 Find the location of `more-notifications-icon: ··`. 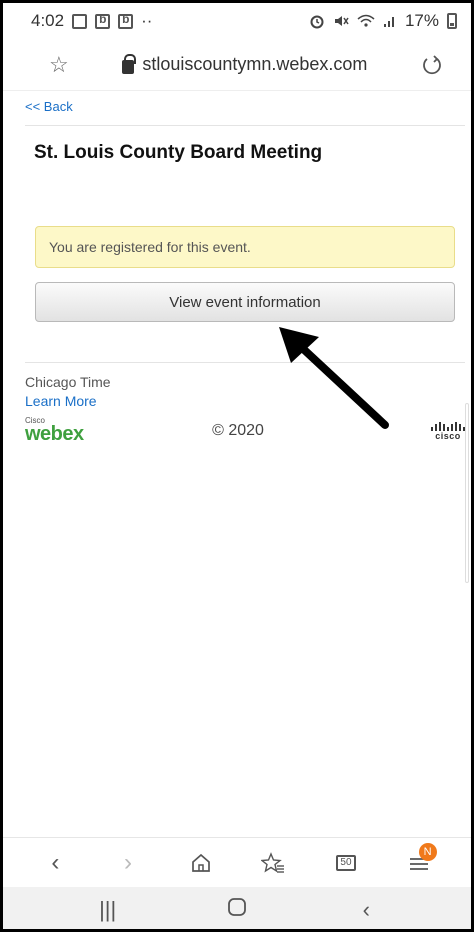

more-notifications-icon: ·· is located at coordinates (147, 20).